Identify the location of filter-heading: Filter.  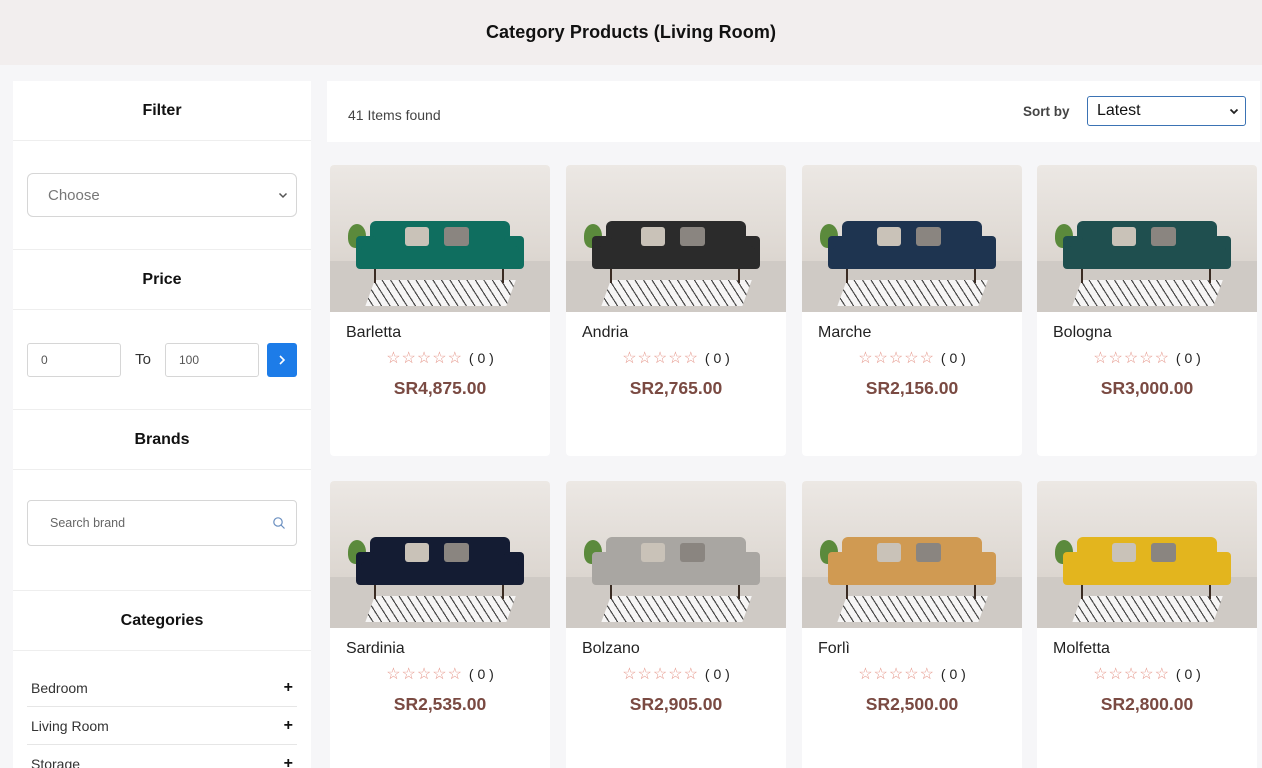
(162, 111).